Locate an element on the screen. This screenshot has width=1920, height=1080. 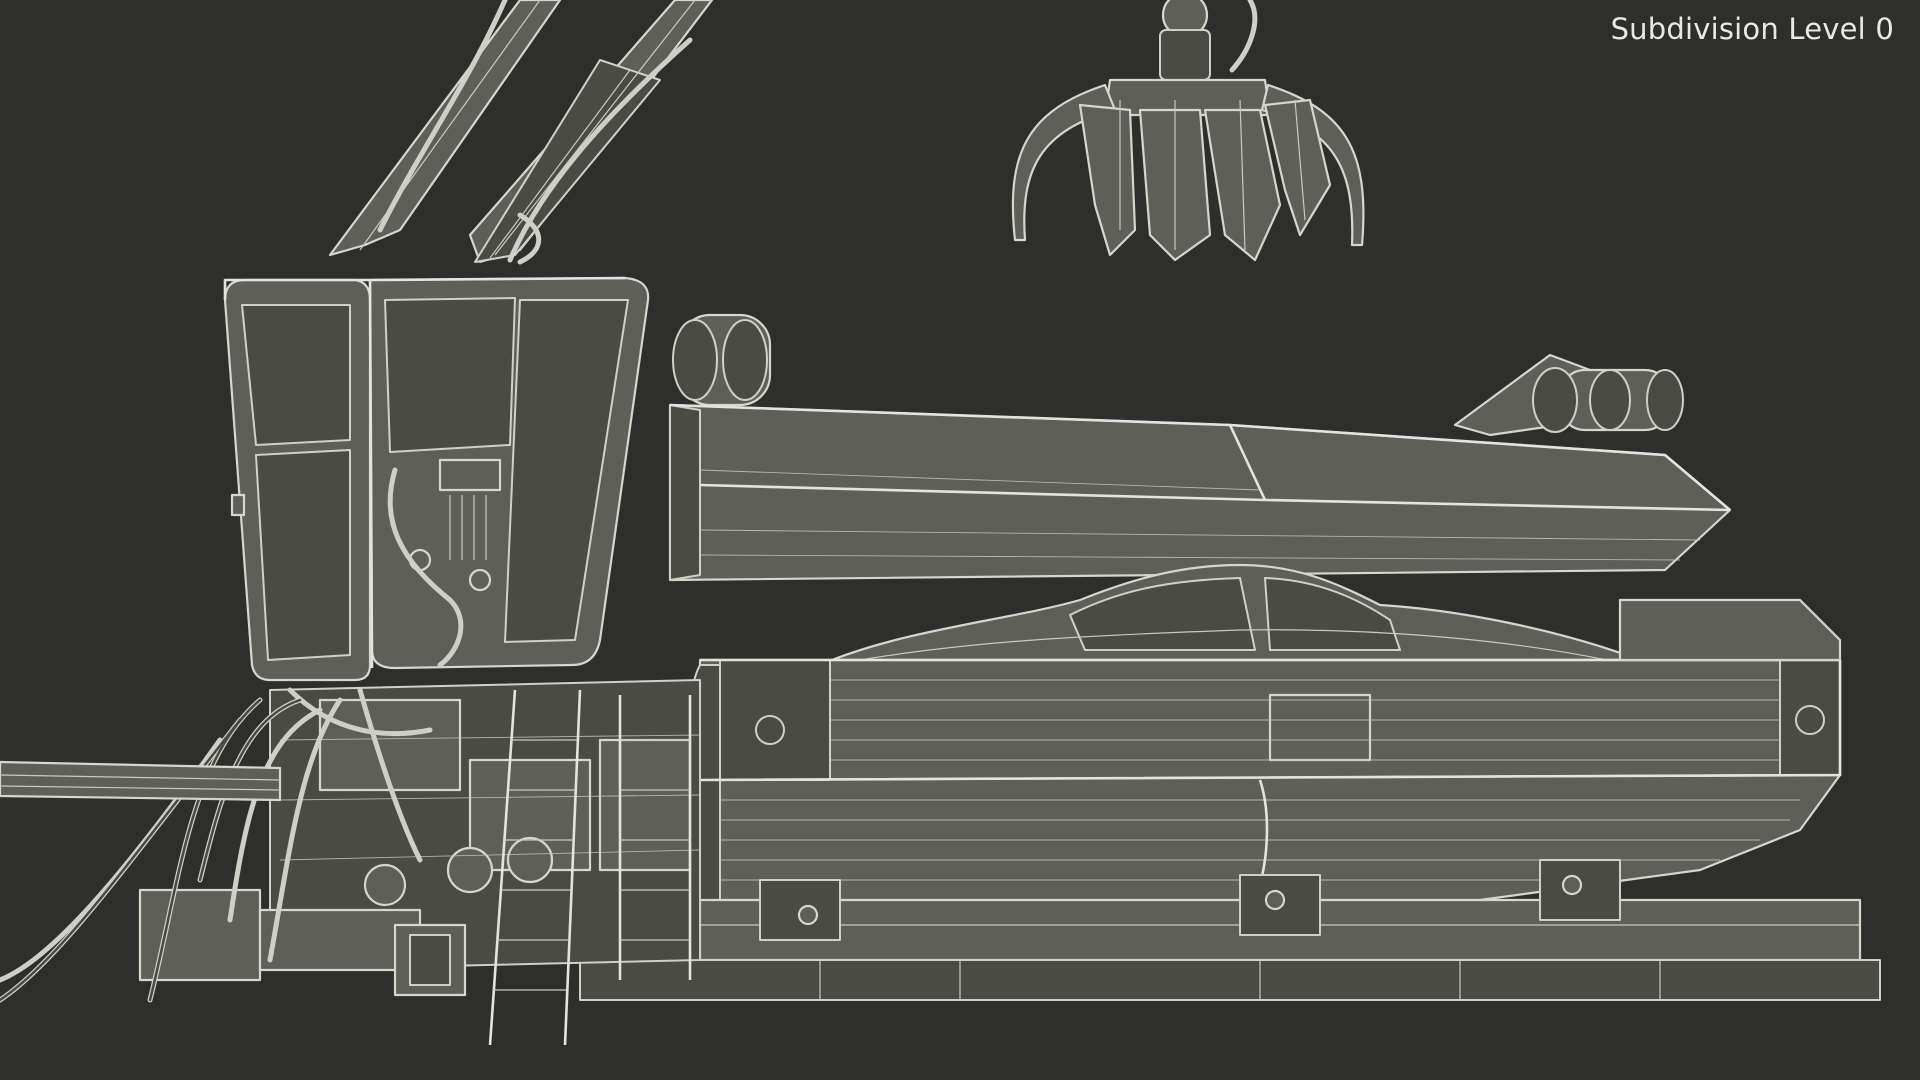
operator-cabin is located at coordinates (436, 479).